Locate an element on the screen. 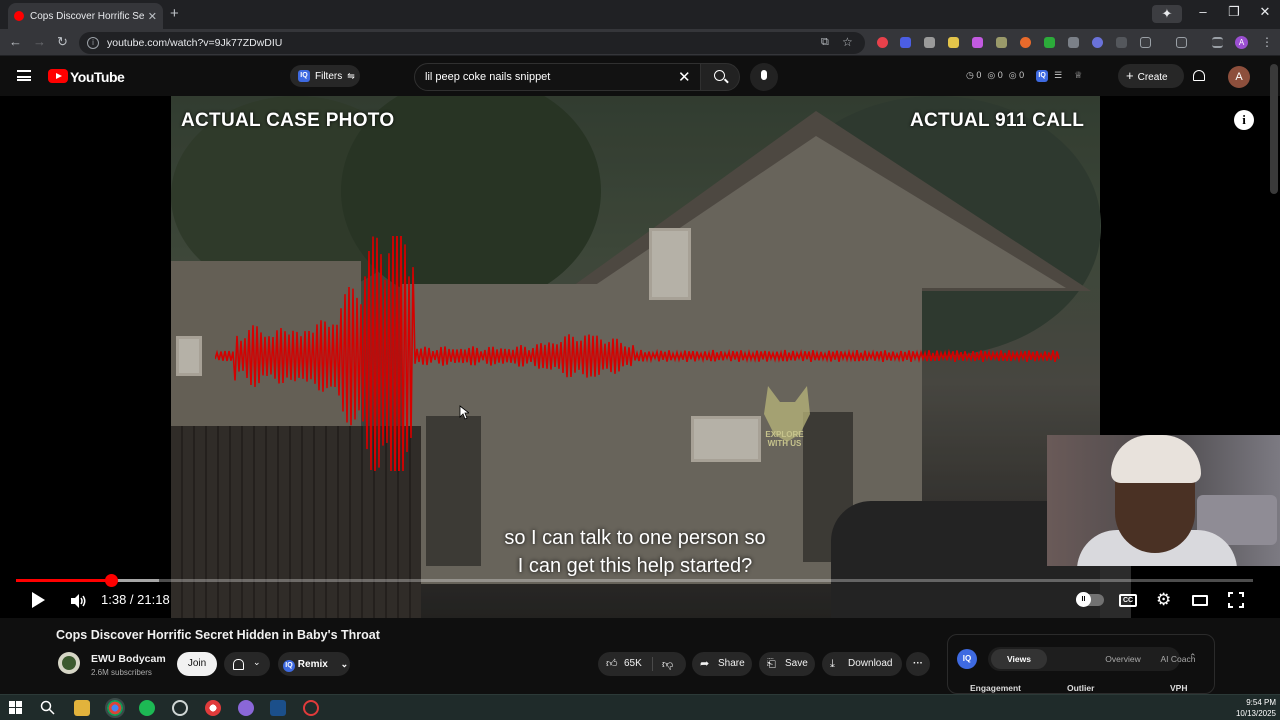  progress-played is located at coordinates (64, 580).